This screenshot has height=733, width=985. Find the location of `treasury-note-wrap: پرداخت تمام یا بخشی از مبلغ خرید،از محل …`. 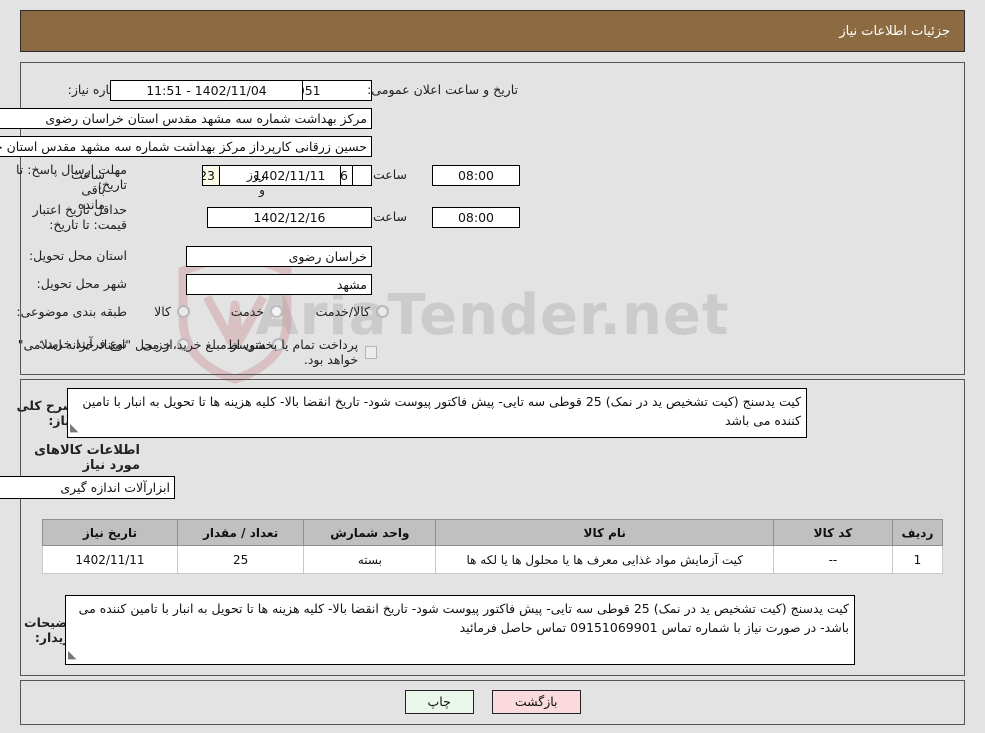

treasury-note-wrap: پرداخت تمام یا بخشی از مبلغ خرید،از محل … is located at coordinates (188, 352).